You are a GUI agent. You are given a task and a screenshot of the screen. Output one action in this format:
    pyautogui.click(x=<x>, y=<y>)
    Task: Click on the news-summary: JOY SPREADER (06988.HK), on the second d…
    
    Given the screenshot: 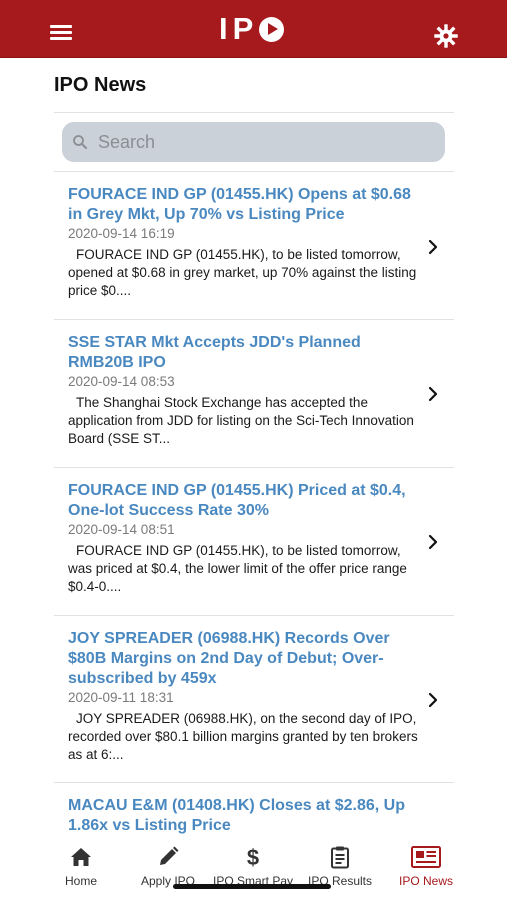 What is the action you would take?
    pyautogui.click(x=243, y=736)
    